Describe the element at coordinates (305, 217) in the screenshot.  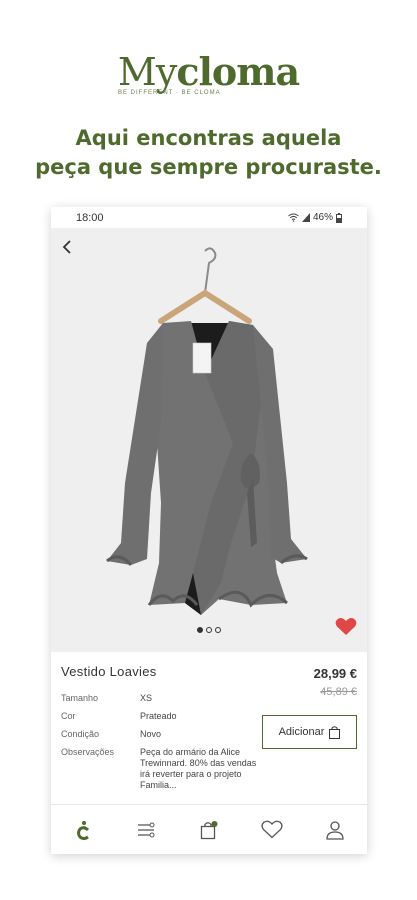
I see `signal-icon` at that location.